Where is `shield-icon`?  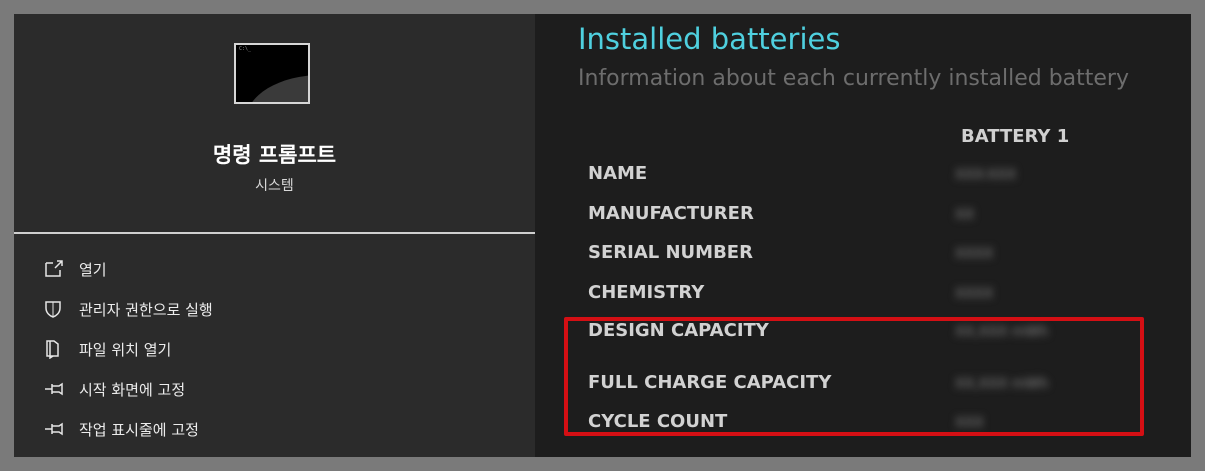
shield-icon is located at coordinates (55, 309).